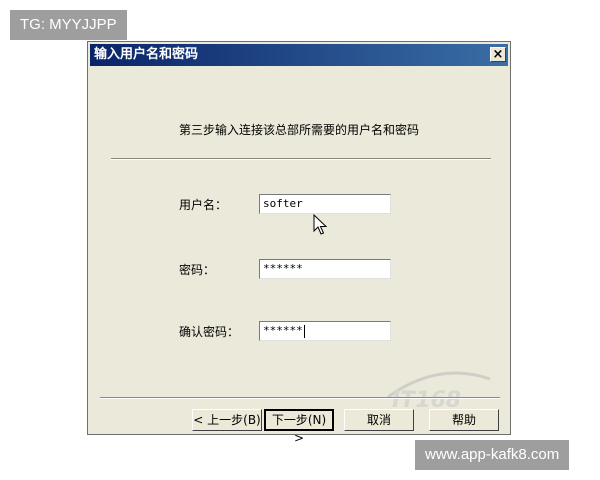 This screenshot has height=480, width=600. What do you see at coordinates (299, 55) in the screenshot?
I see `dialog-titlebar: 输入用户名和密码 ×` at bounding box center [299, 55].